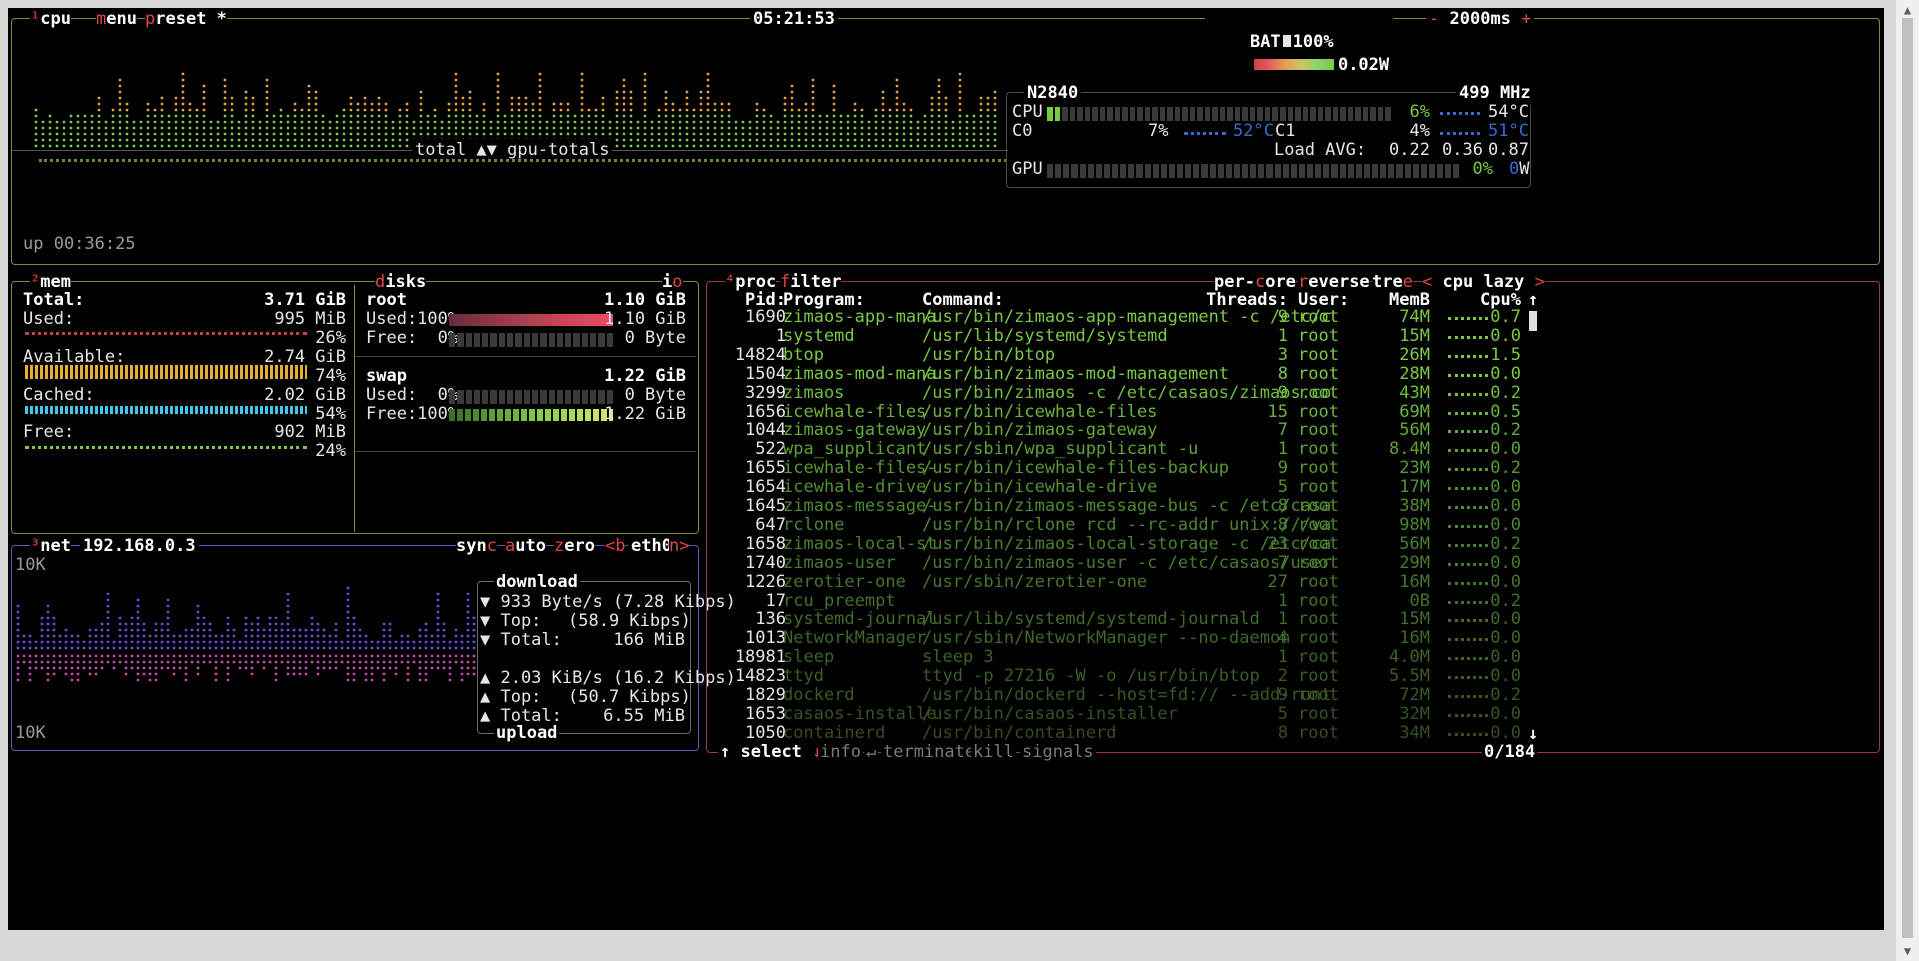  What do you see at coordinates (1058, 752) in the screenshot?
I see `proc-signals-button: signals` at bounding box center [1058, 752].